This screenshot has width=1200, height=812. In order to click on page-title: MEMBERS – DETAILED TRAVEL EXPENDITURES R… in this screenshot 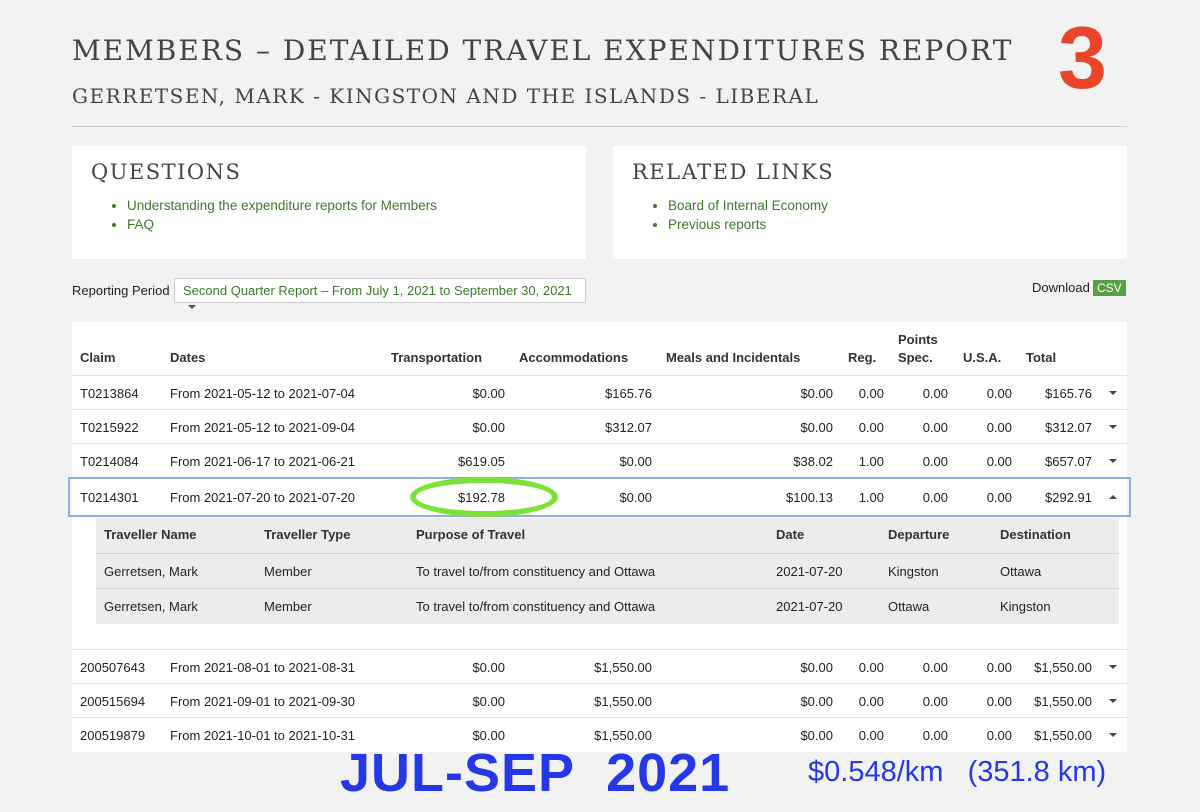, I will do `click(543, 50)`.